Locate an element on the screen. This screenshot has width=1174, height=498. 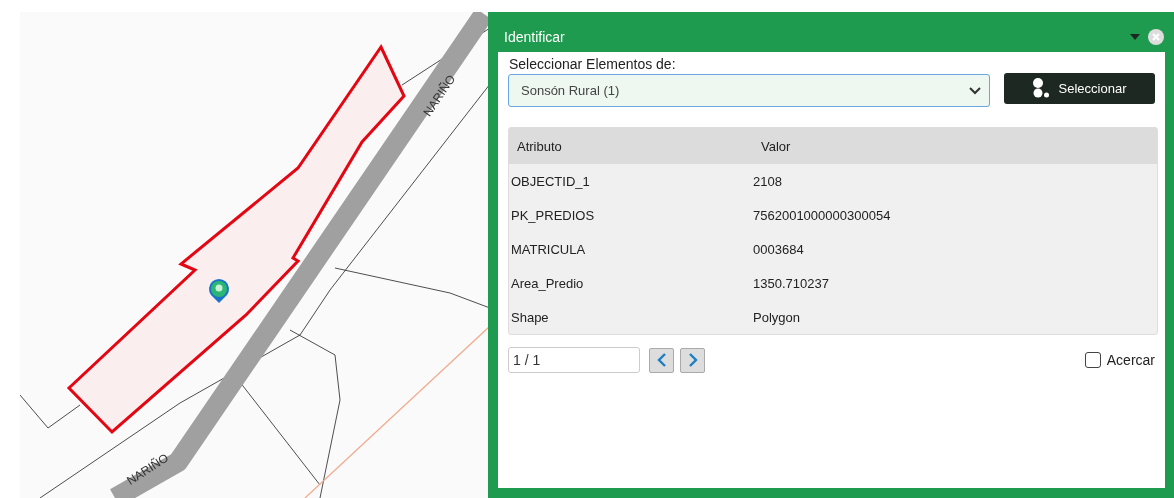
table-cell-text: PK_PREDIOS is located at coordinates (553, 215).